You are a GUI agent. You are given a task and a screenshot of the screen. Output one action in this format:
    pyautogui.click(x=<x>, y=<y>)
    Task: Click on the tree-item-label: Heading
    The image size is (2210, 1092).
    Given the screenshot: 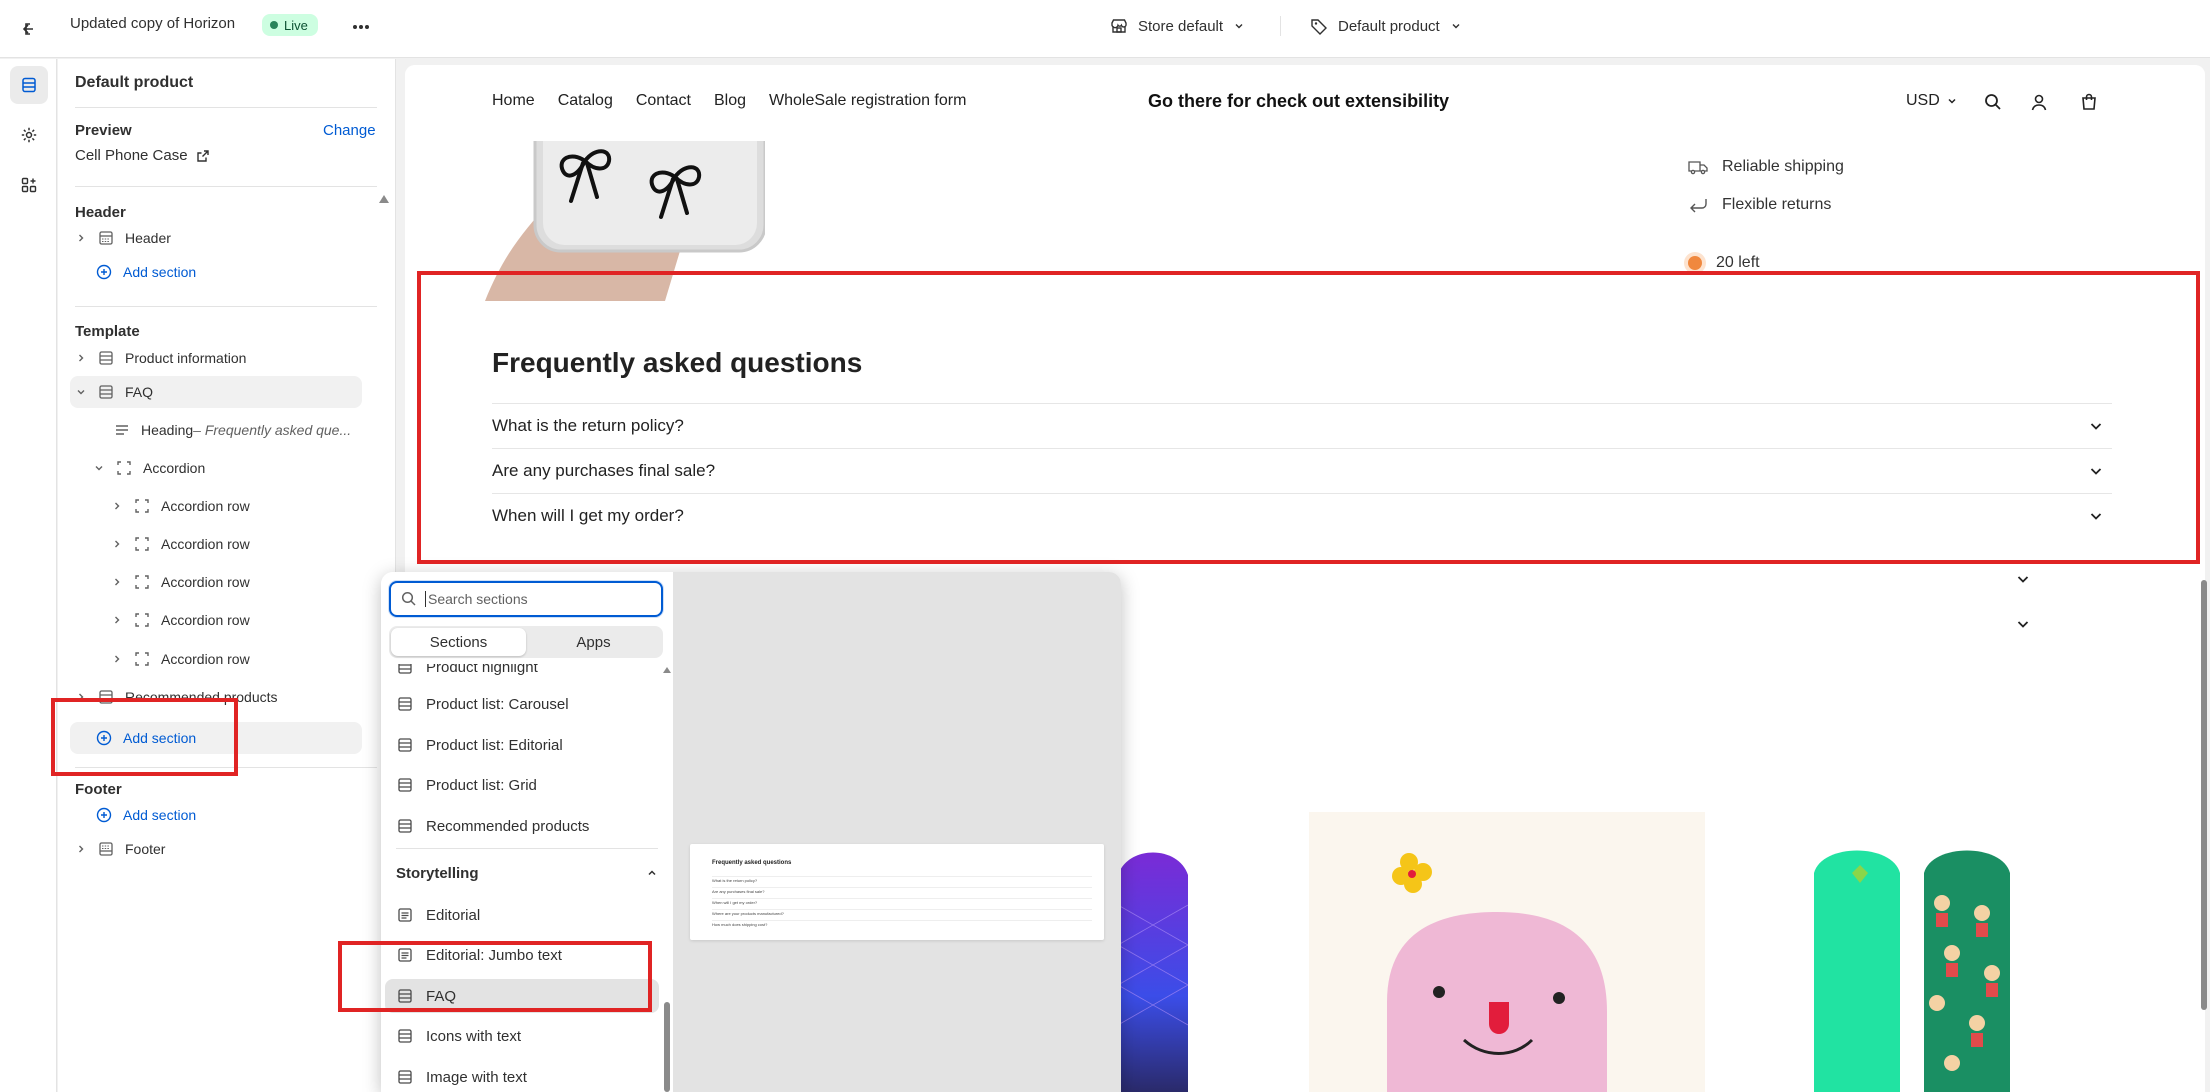 What is the action you would take?
    pyautogui.click(x=167, y=430)
    